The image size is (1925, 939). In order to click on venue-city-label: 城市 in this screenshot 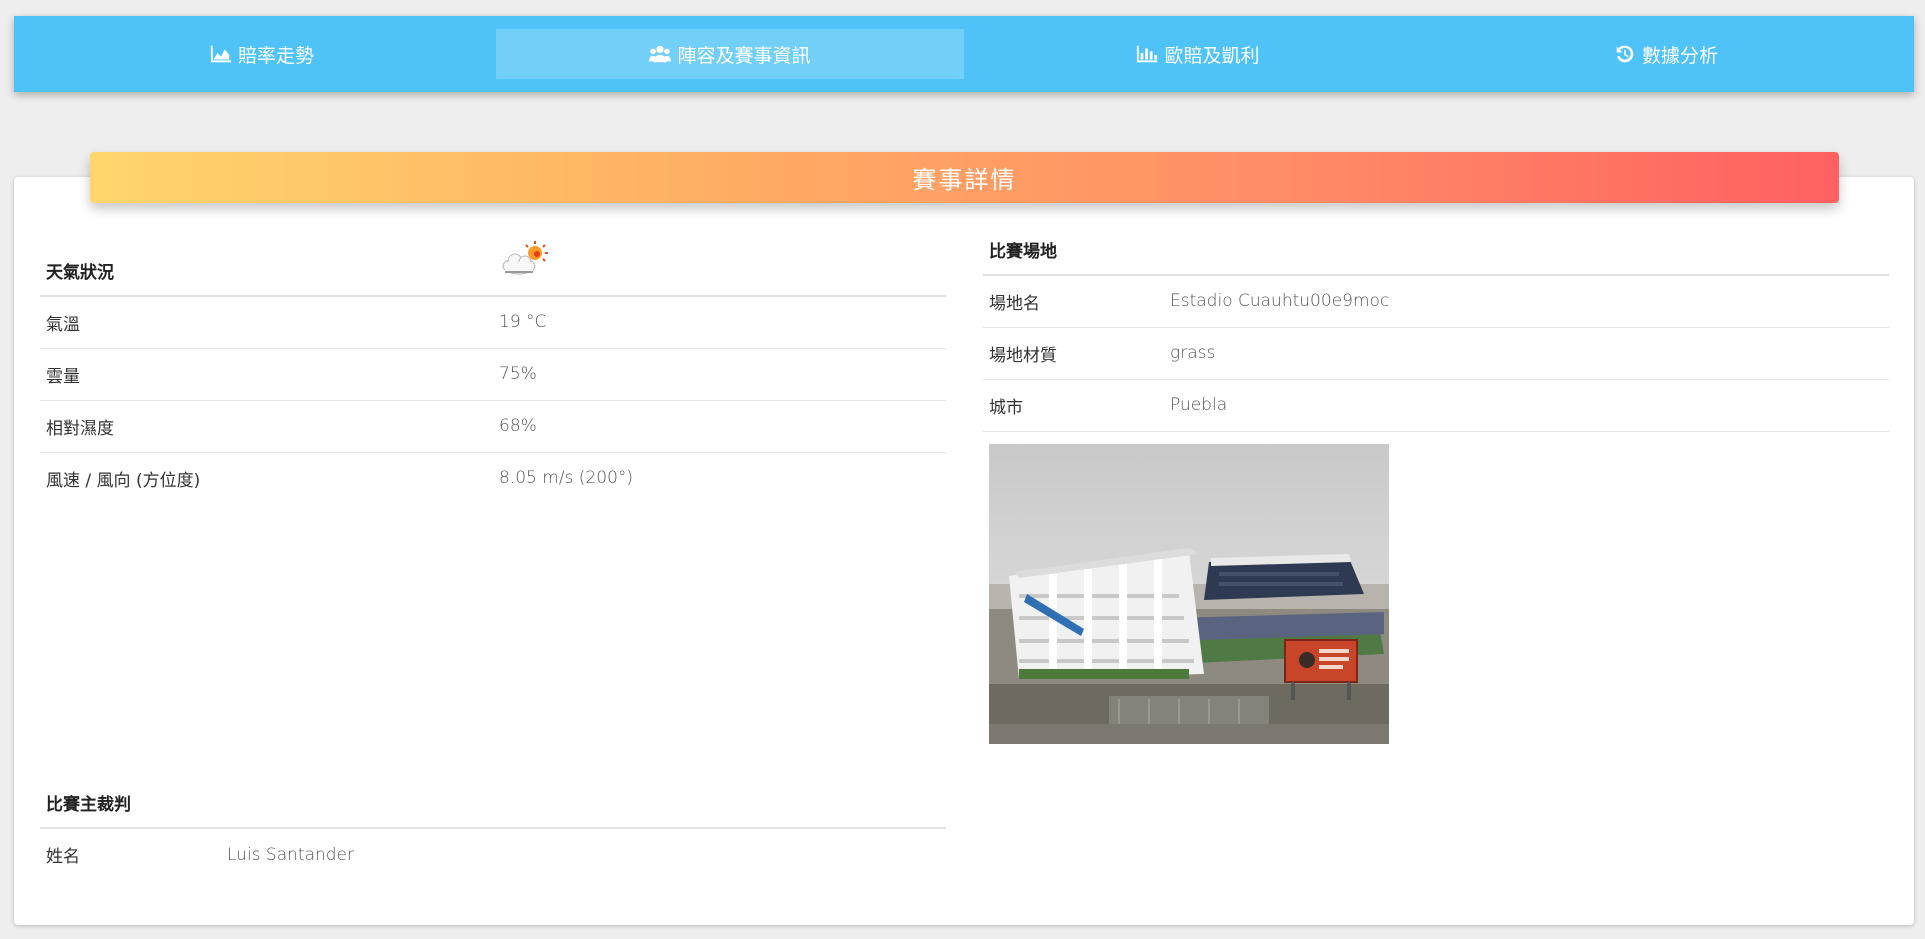, I will do `click(1073, 405)`.